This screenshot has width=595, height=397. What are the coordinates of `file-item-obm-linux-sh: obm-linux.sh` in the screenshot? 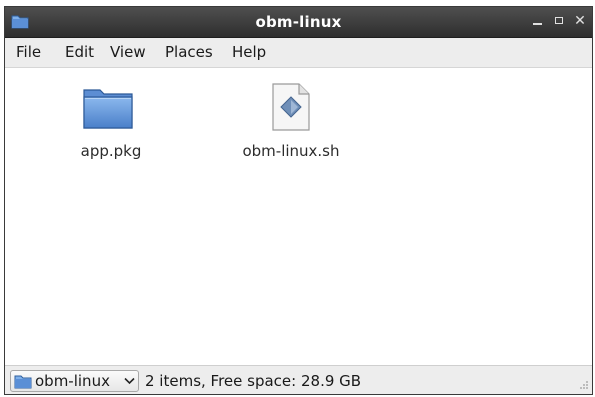 It's located at (290, 120).